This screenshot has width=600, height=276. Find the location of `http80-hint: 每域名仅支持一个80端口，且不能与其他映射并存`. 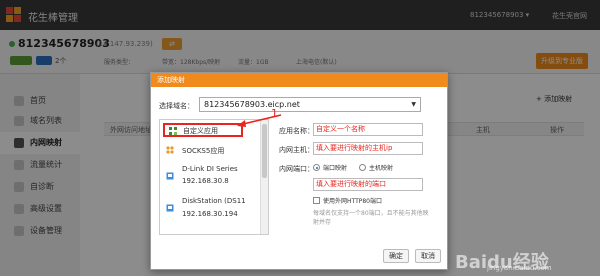

http80-hint: 每域名仅支持一个80端口，且不能与其他映射并存 is located at coordinates (371, 218).